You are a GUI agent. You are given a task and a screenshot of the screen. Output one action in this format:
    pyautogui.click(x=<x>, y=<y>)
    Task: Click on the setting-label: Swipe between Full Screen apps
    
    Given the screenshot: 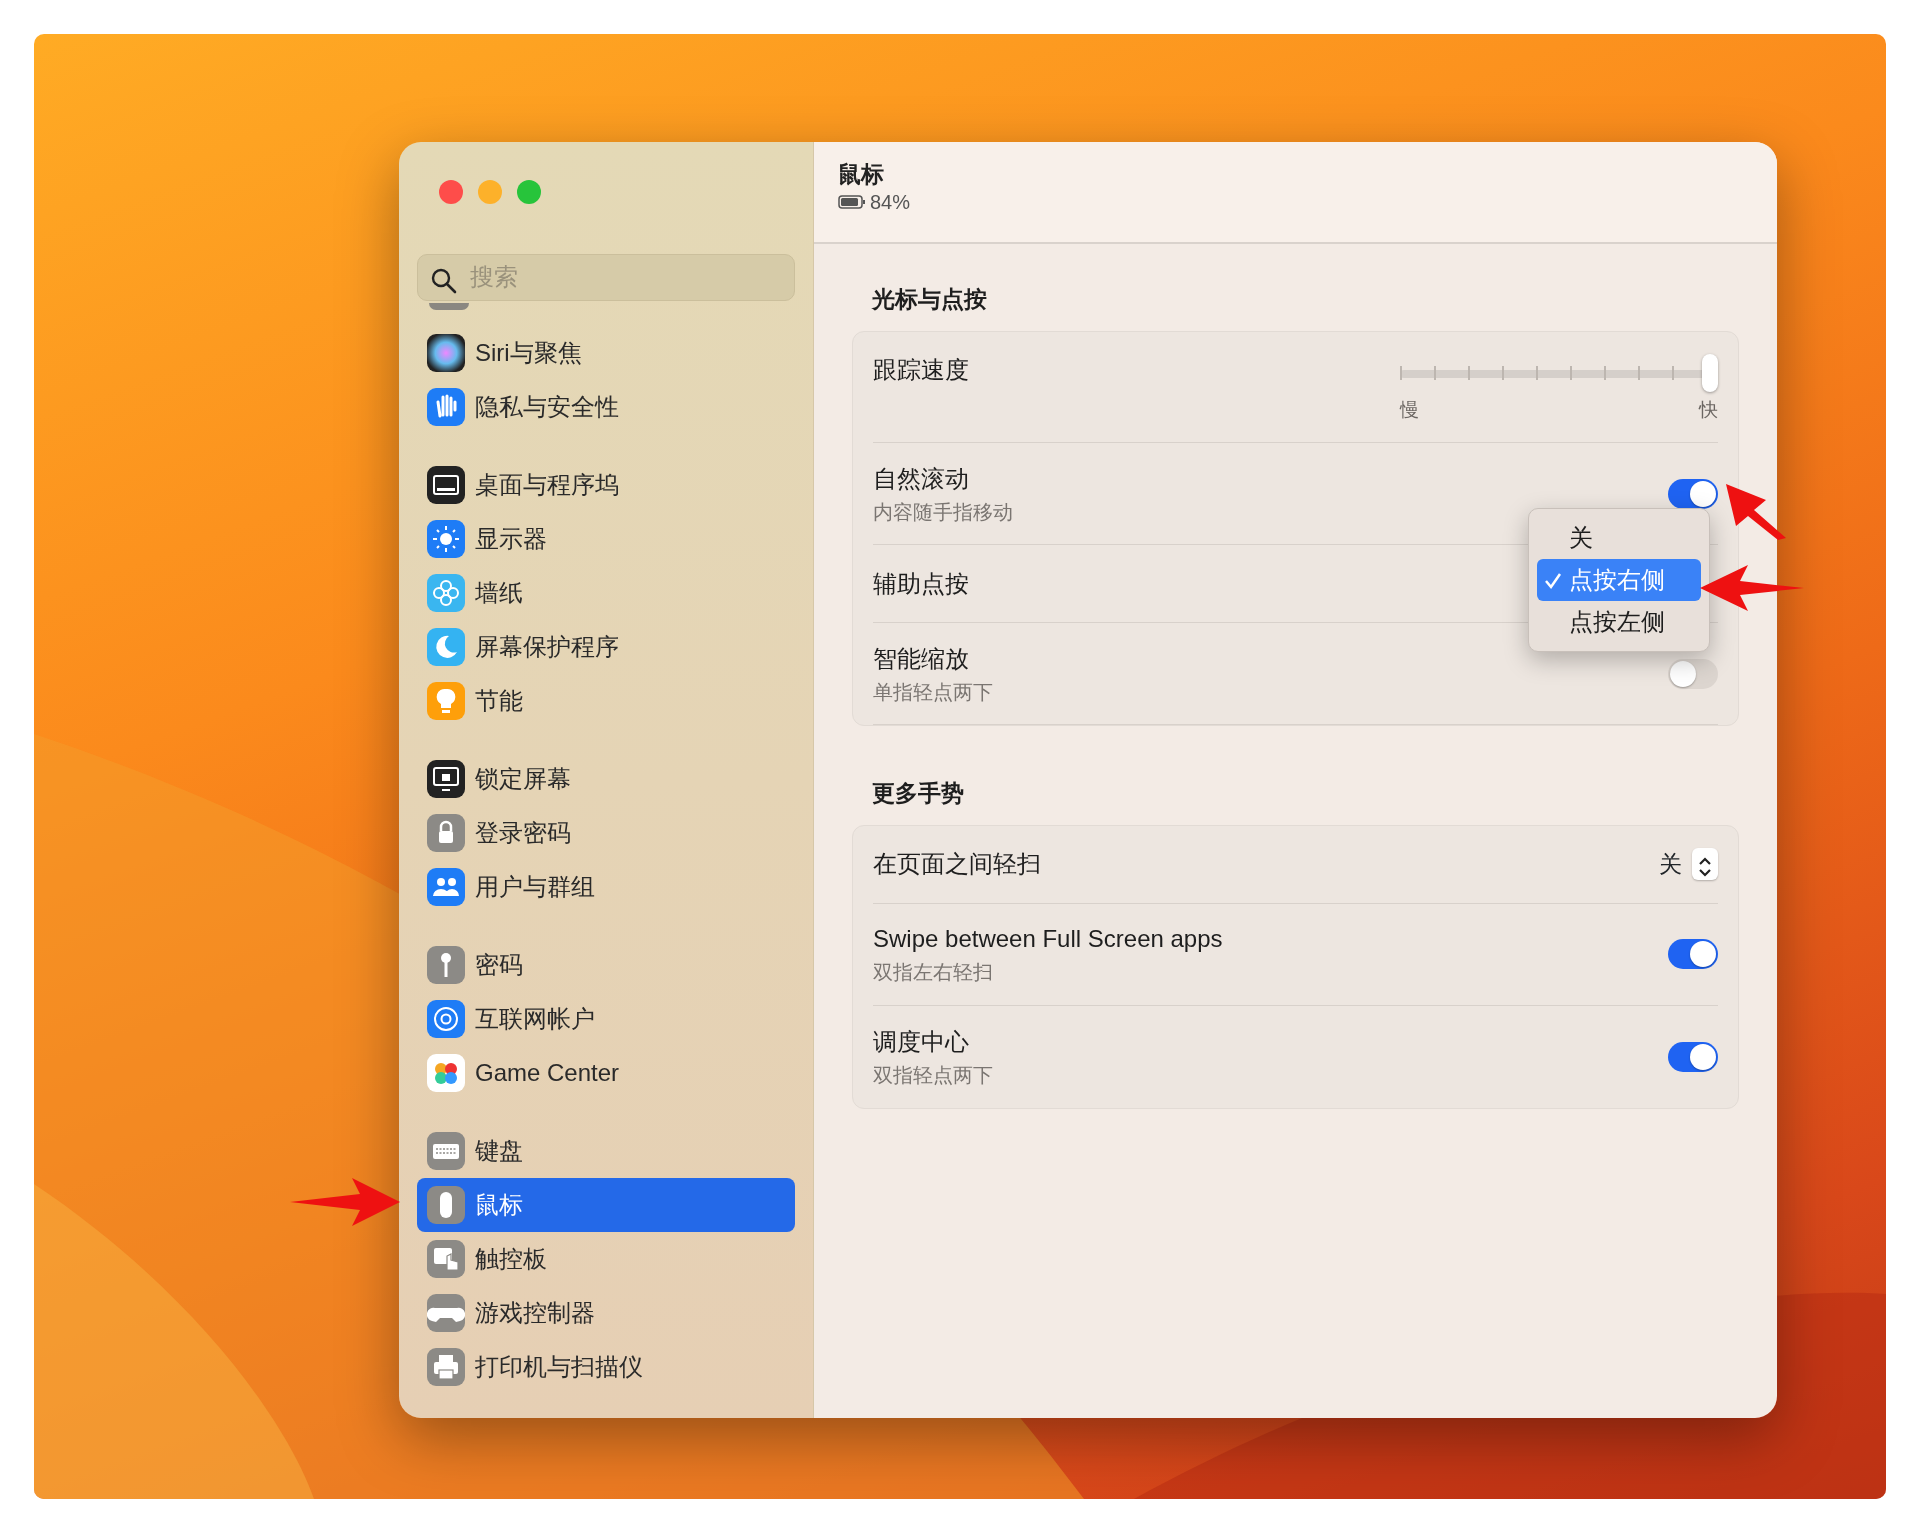 What is the action you would take?
    pyautogui.click(x=1048, y=939)
    